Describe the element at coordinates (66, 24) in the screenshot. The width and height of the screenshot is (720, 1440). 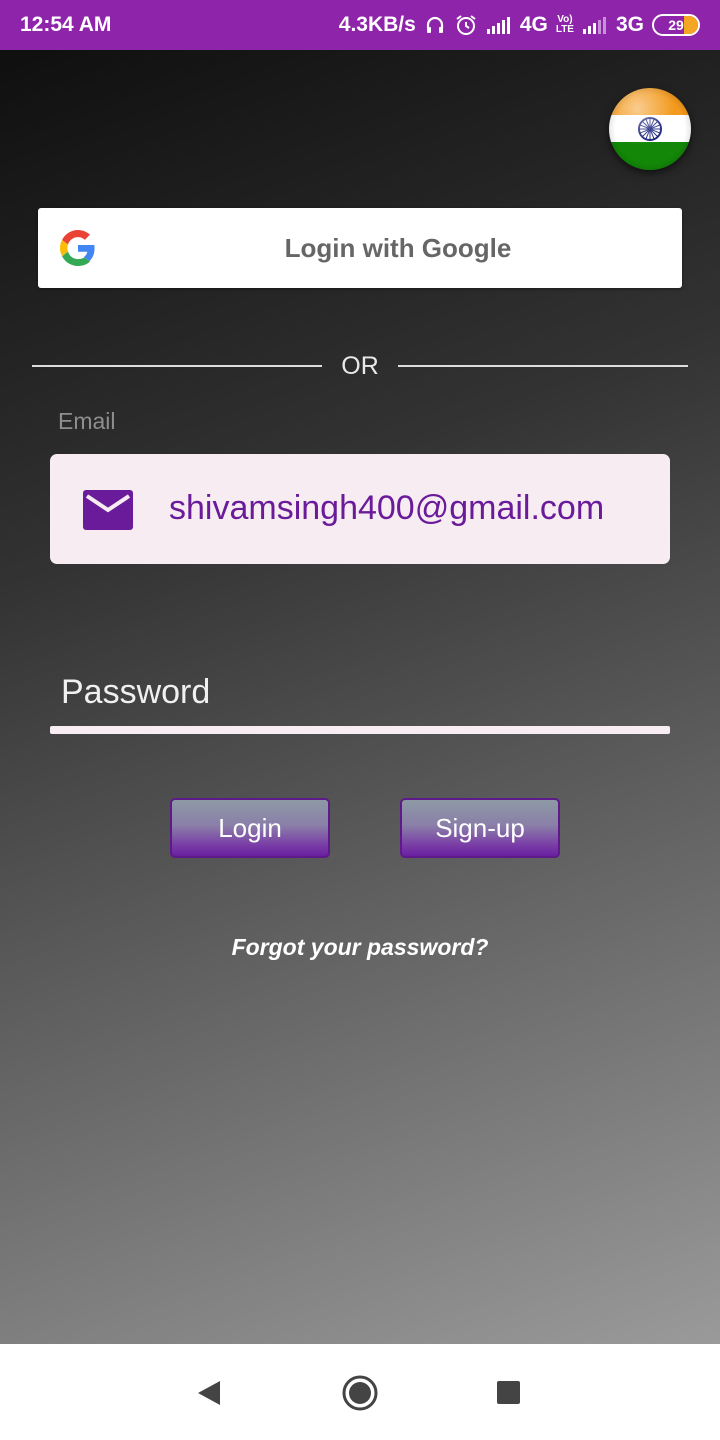
I see `status-time: 12:54 AM` at that location.